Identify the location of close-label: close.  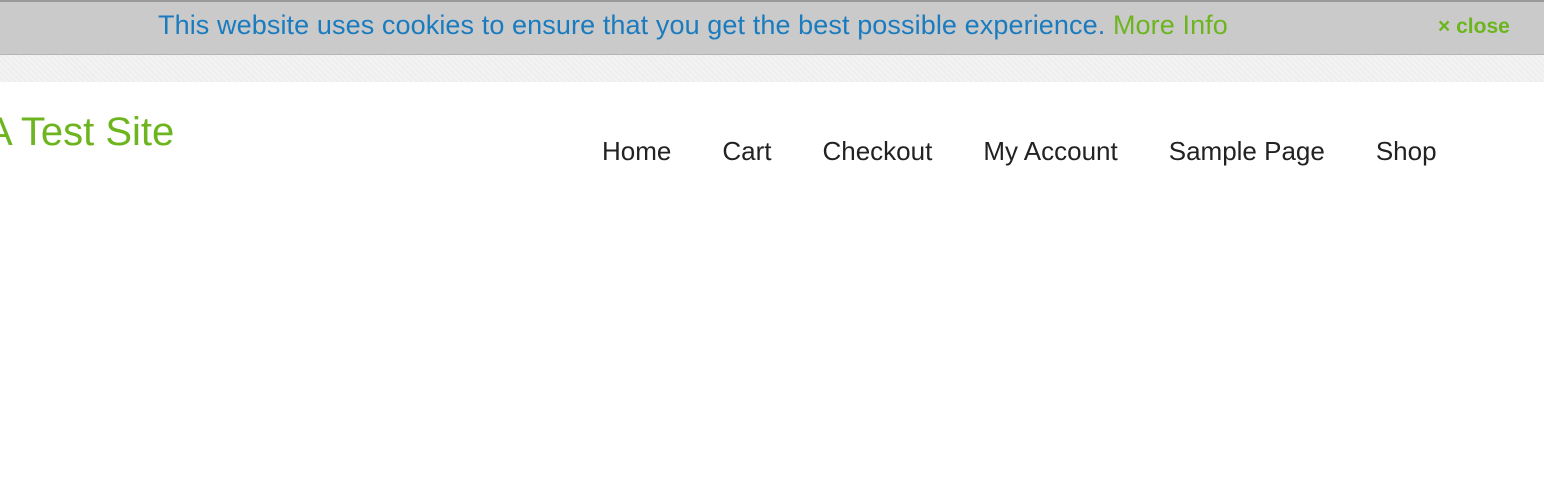
(1483, 26).